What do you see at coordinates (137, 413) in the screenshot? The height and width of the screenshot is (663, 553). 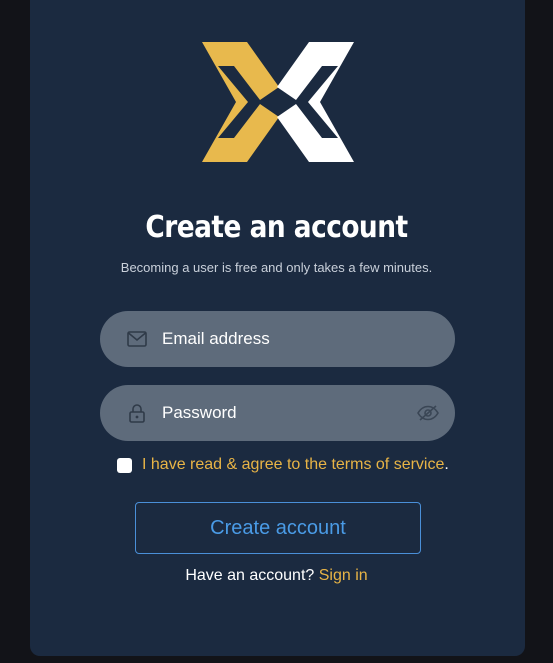 I see `lock-icon` at bounding box center [137, 413].